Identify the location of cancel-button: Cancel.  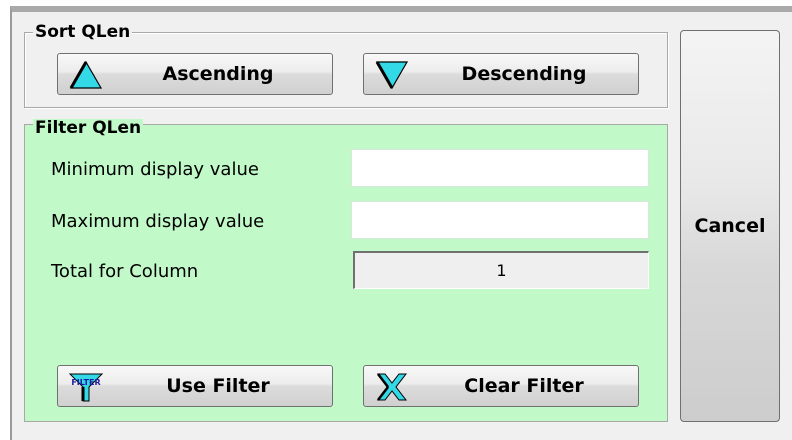
(730, 226).